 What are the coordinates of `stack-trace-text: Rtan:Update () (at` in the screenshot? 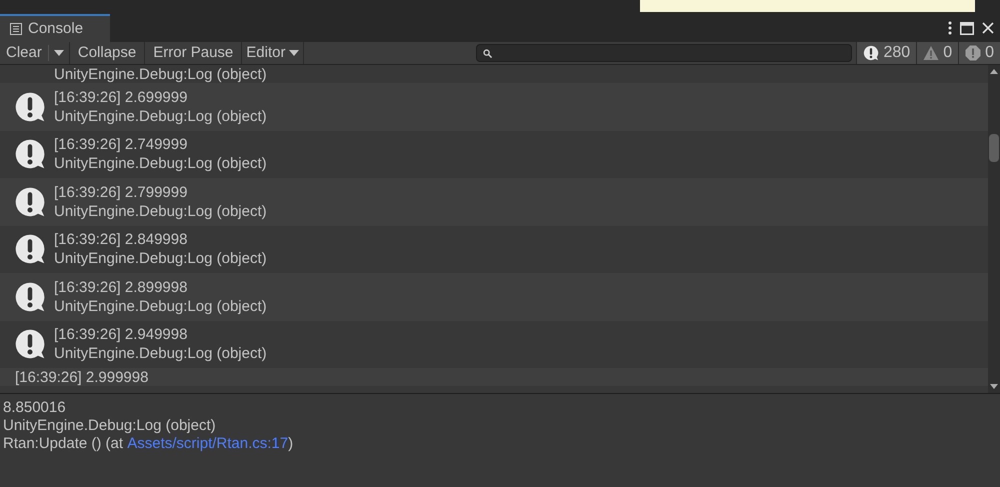 It's located at (63, 444).